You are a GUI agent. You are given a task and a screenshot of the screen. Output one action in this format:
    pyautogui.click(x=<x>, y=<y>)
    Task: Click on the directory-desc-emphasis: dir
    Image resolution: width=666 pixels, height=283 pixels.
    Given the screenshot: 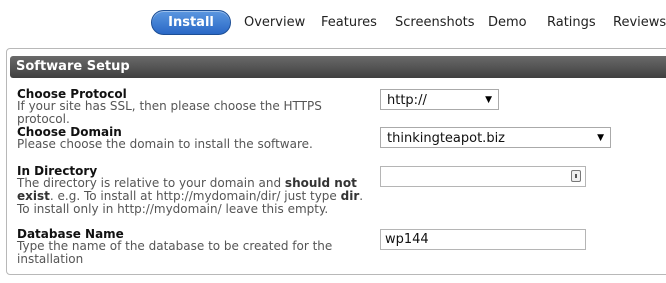 What is the action you would take?
    pyautogui.click(x=350, y=196)
    